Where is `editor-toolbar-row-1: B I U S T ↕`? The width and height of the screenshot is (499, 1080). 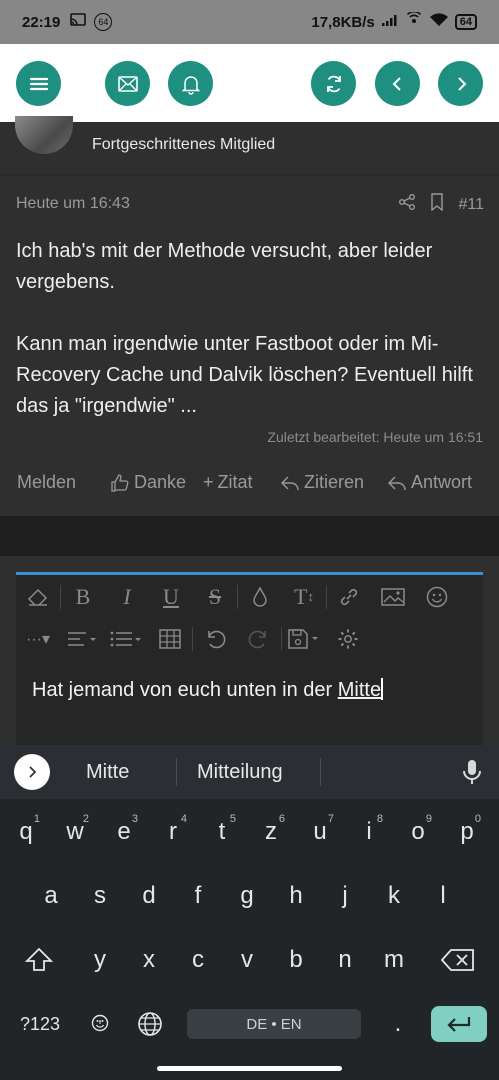 editor-toolbar-row-1: B I U S T ↕ is located at coordinates (249, 597).